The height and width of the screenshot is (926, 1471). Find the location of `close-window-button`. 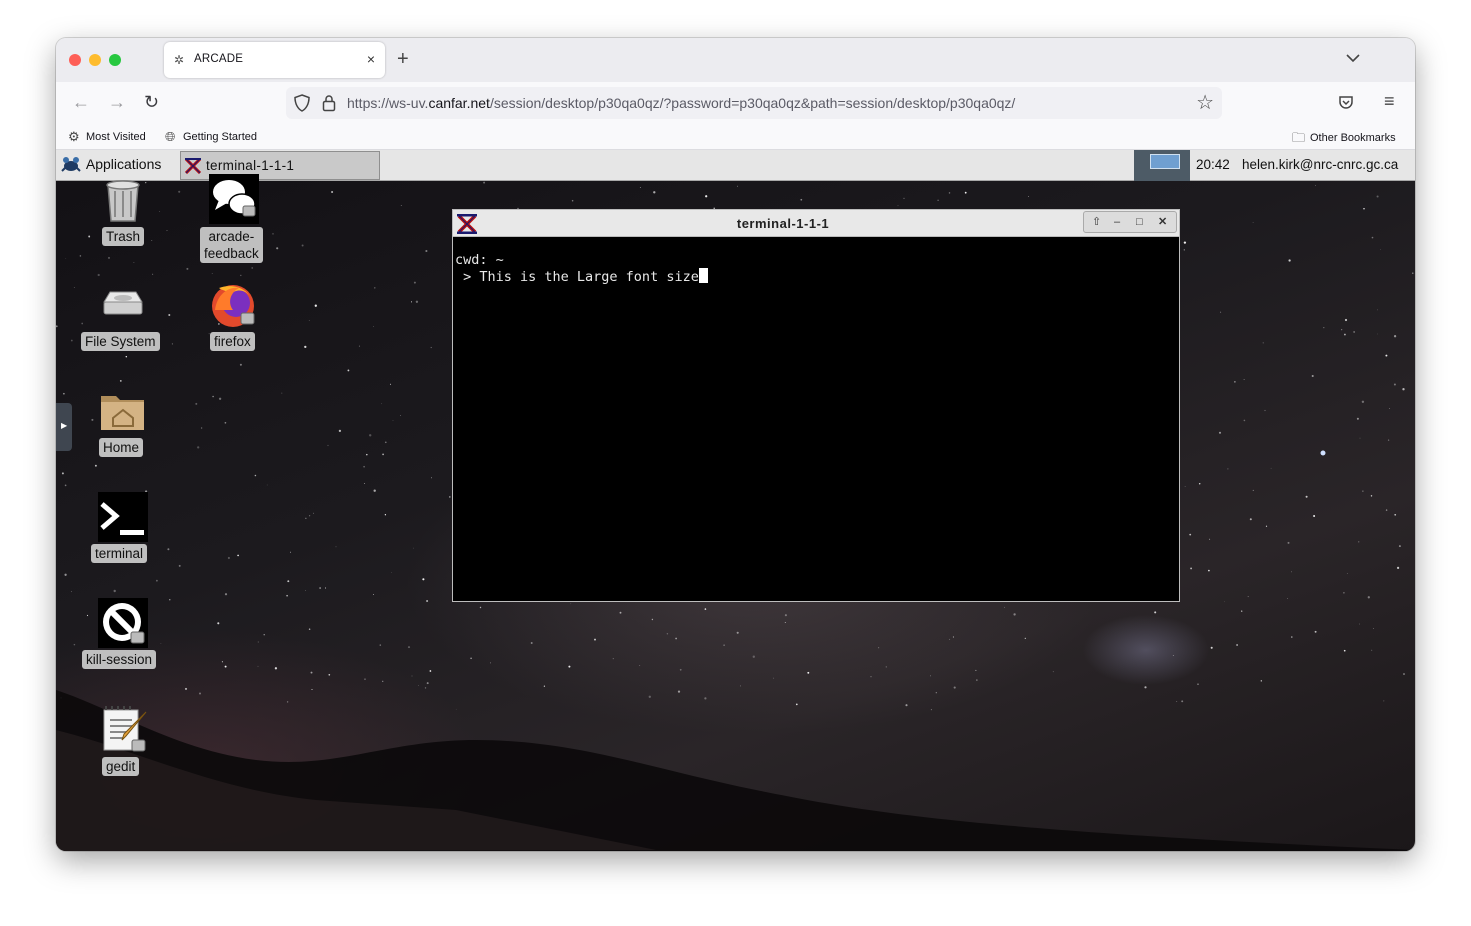

close-window-button is located at coordinates (75, 60).